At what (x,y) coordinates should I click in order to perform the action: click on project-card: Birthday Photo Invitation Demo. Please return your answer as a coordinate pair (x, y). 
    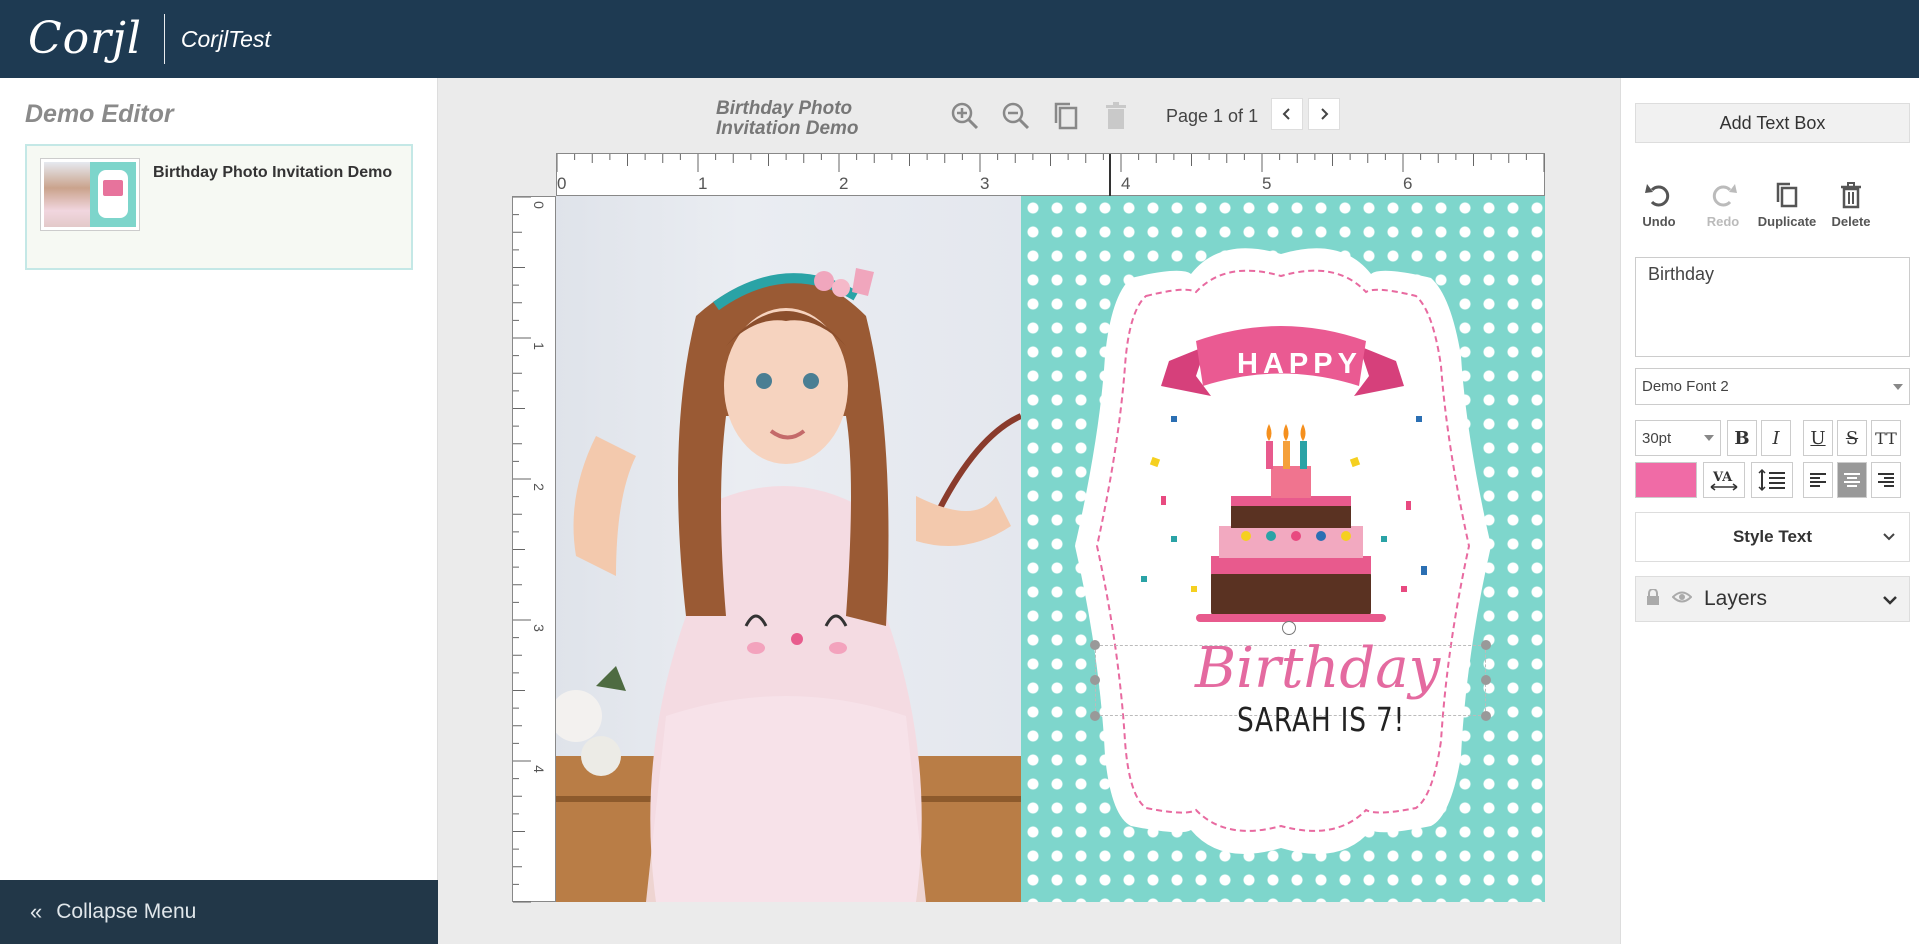
    Looking at the image, I should click on (219, 207).